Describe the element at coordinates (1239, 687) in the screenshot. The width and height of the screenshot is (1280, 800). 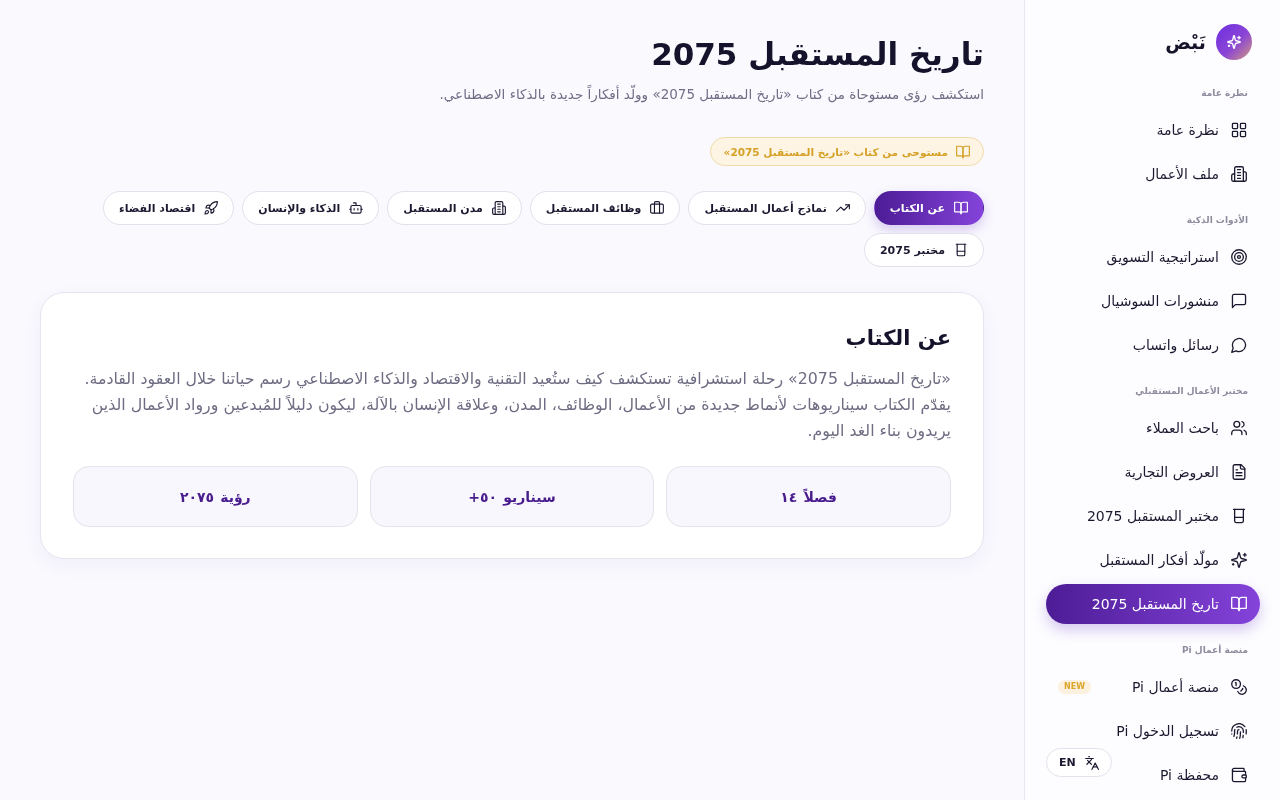
I see `coins-icon` at that location.